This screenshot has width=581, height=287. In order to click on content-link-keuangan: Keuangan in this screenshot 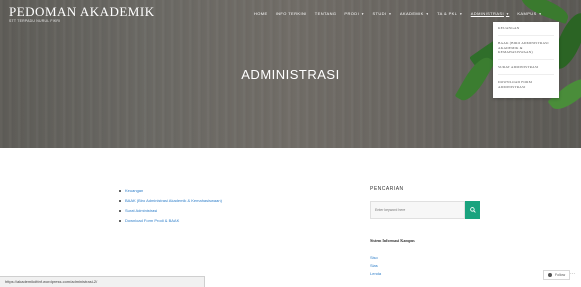, I will do `click(134, 191)`.